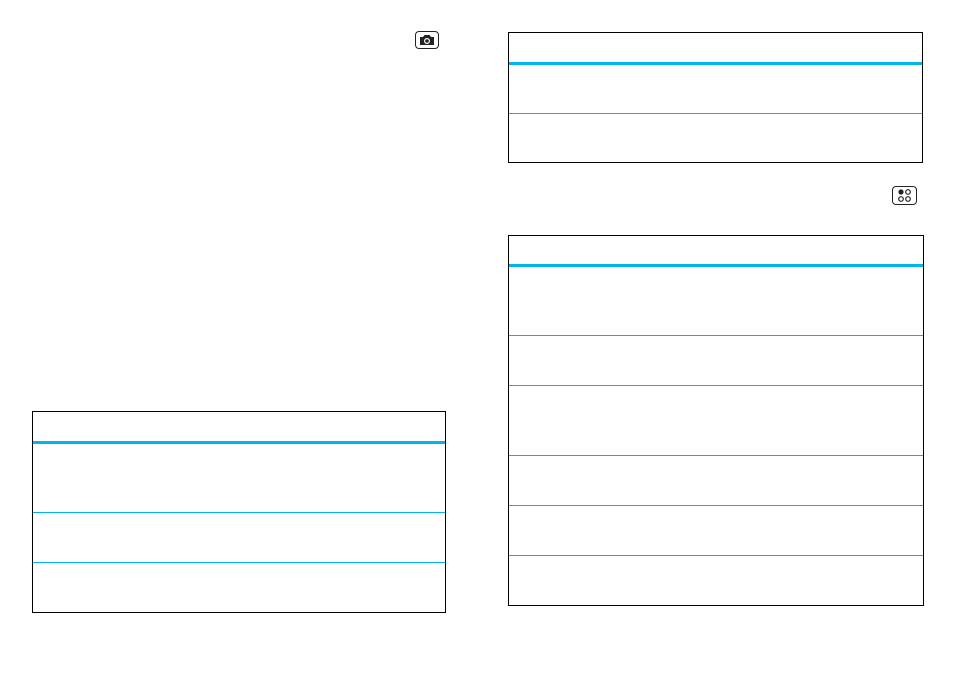 This screenshot has height=677, width=954. I want to click on menu-grid-icon, so click(904, 195).